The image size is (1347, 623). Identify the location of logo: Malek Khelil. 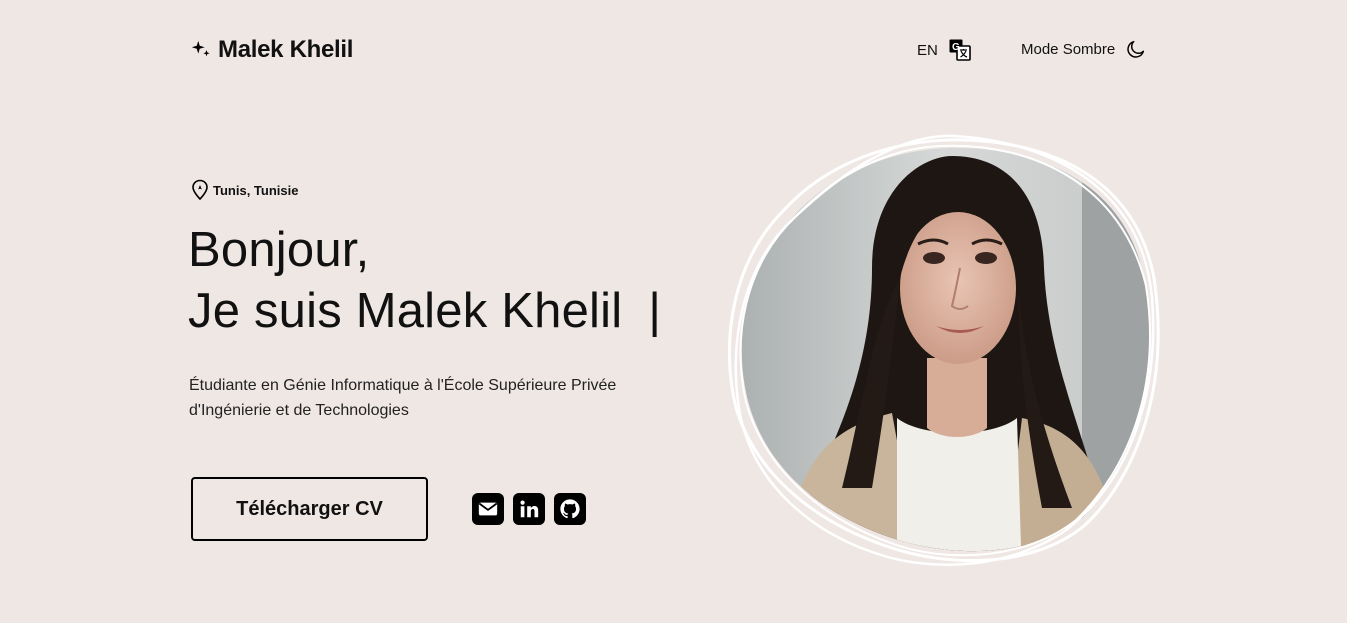
(271, 50).